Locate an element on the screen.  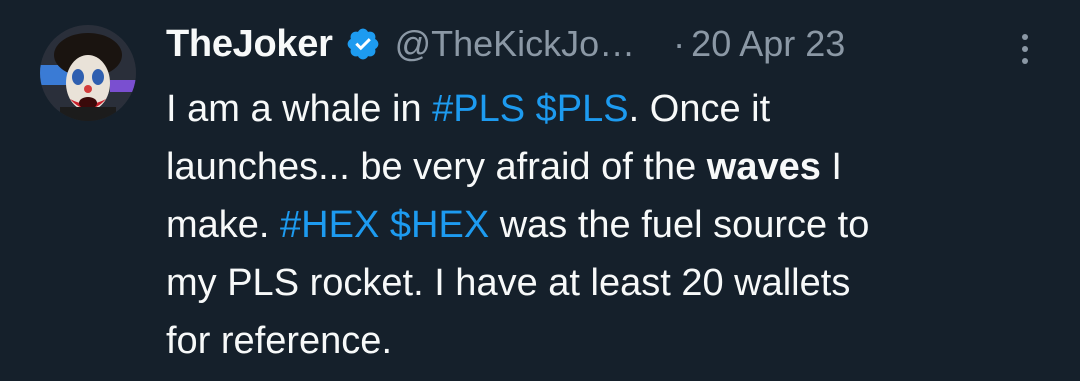
tweet-header: TheJoker @TheKickJo… · 20 Apr 23 is located at coordinates (505, 44).